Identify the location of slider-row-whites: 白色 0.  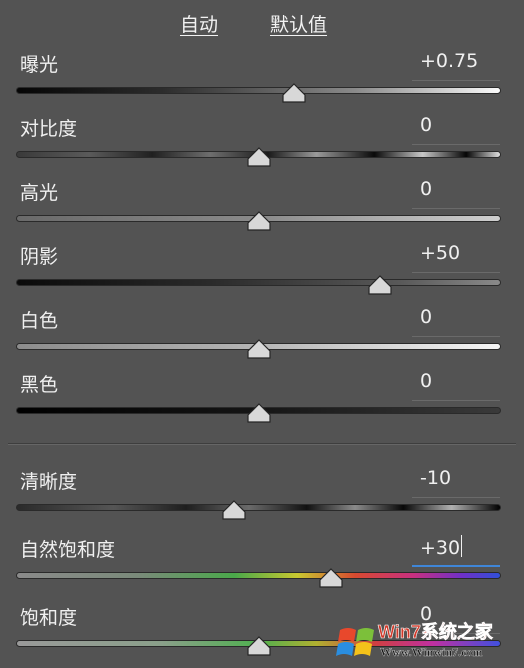
(262, 338).